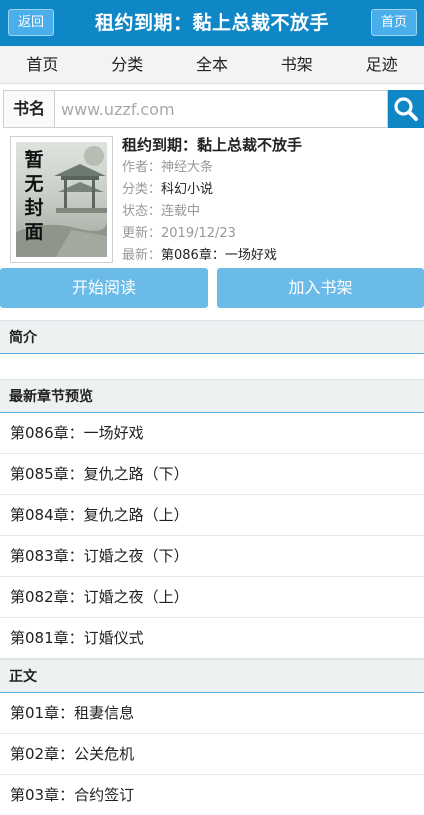 This screenshot has height=815, width=424. What do you see at coordinates (221, 109) in the screenshot?
I see `search-input` at bounding box center [221, 109].